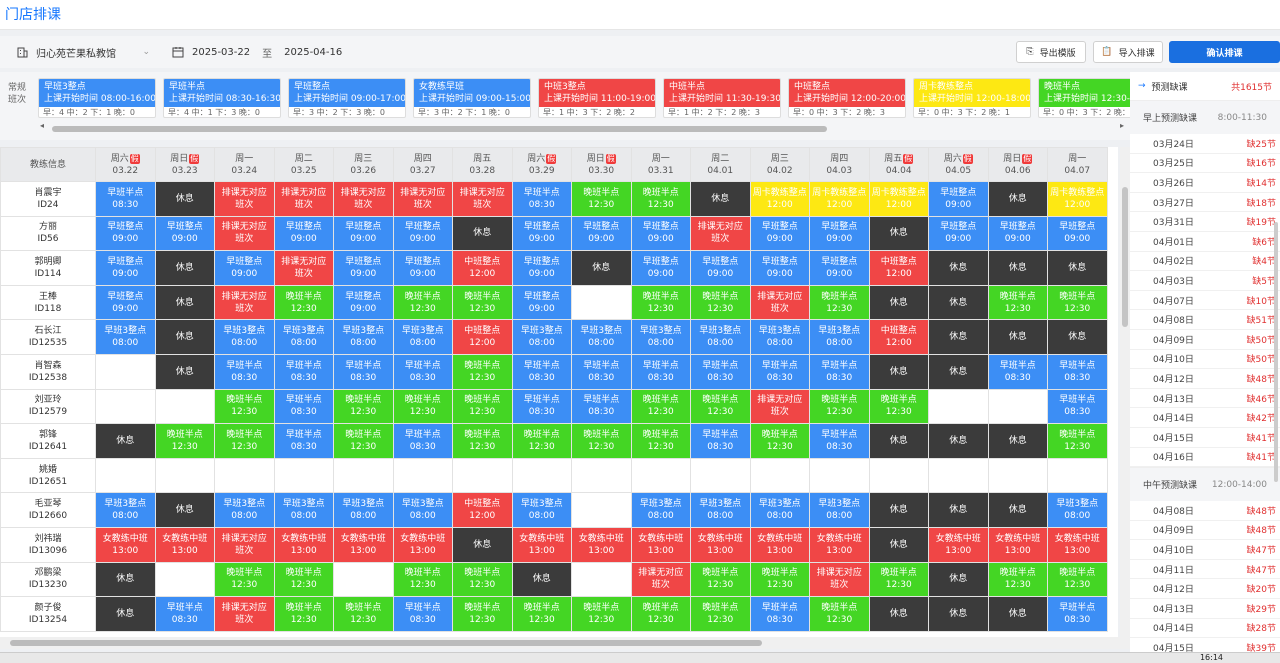  What do you see at coordinates (1205, 262) in the screenshot?
I see `forecast-item: 04月02日 缺4节` at bounding box center [1205, 262].